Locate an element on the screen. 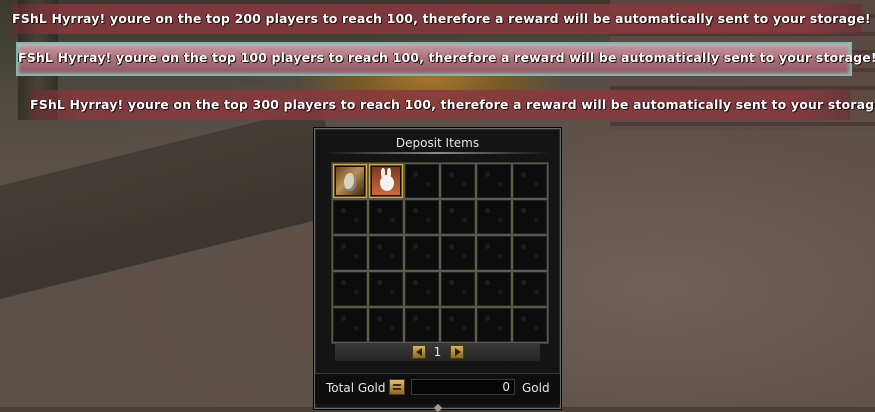 This screenshot has width=875, height=412. window-bottom-ornament is located at coordinates (438, 407).